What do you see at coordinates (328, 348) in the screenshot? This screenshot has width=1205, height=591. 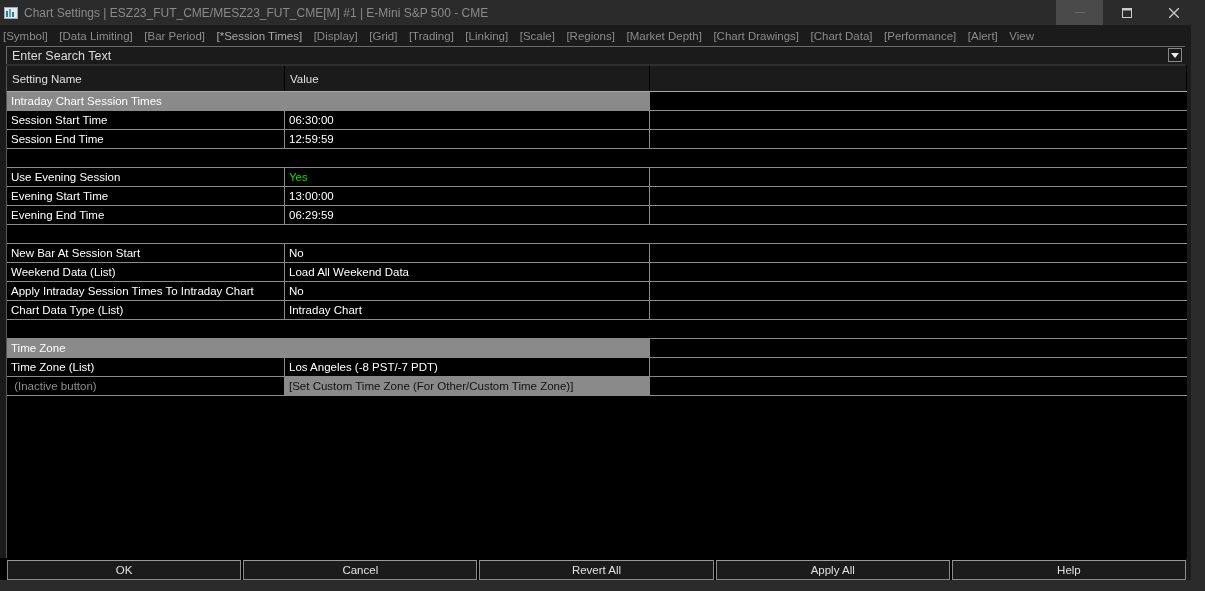 I see `section-header: Time Zone` at bounding box center [328, 348].